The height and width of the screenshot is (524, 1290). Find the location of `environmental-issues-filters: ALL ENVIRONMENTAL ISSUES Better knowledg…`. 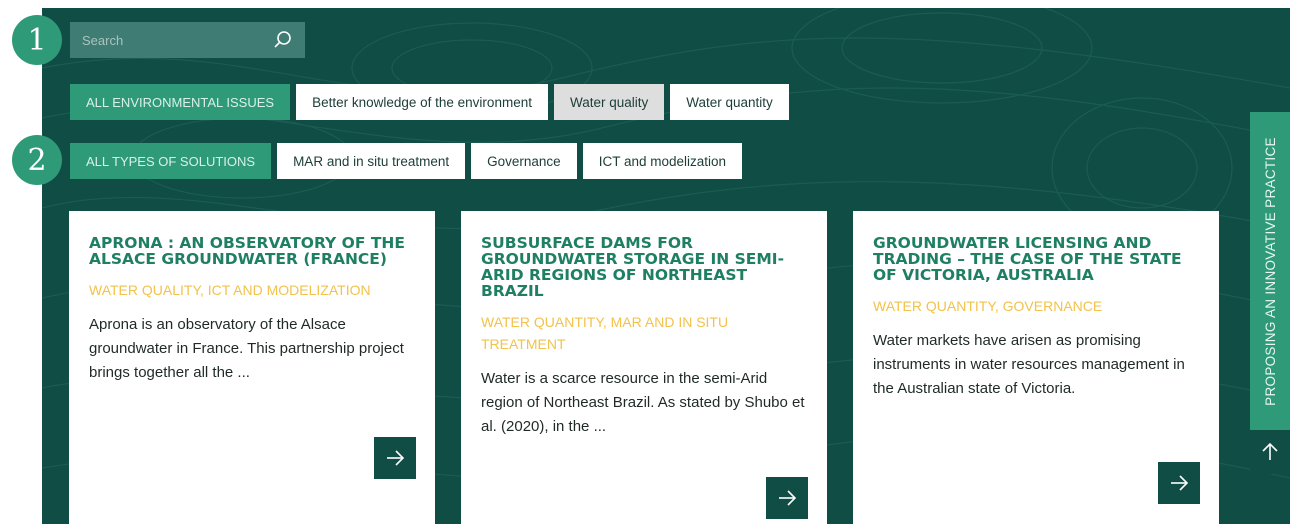

environmental-issues-filters: ALL ENVIRONMENTAL ISSUES Better knowledg… is located at coordinates (429, 102).